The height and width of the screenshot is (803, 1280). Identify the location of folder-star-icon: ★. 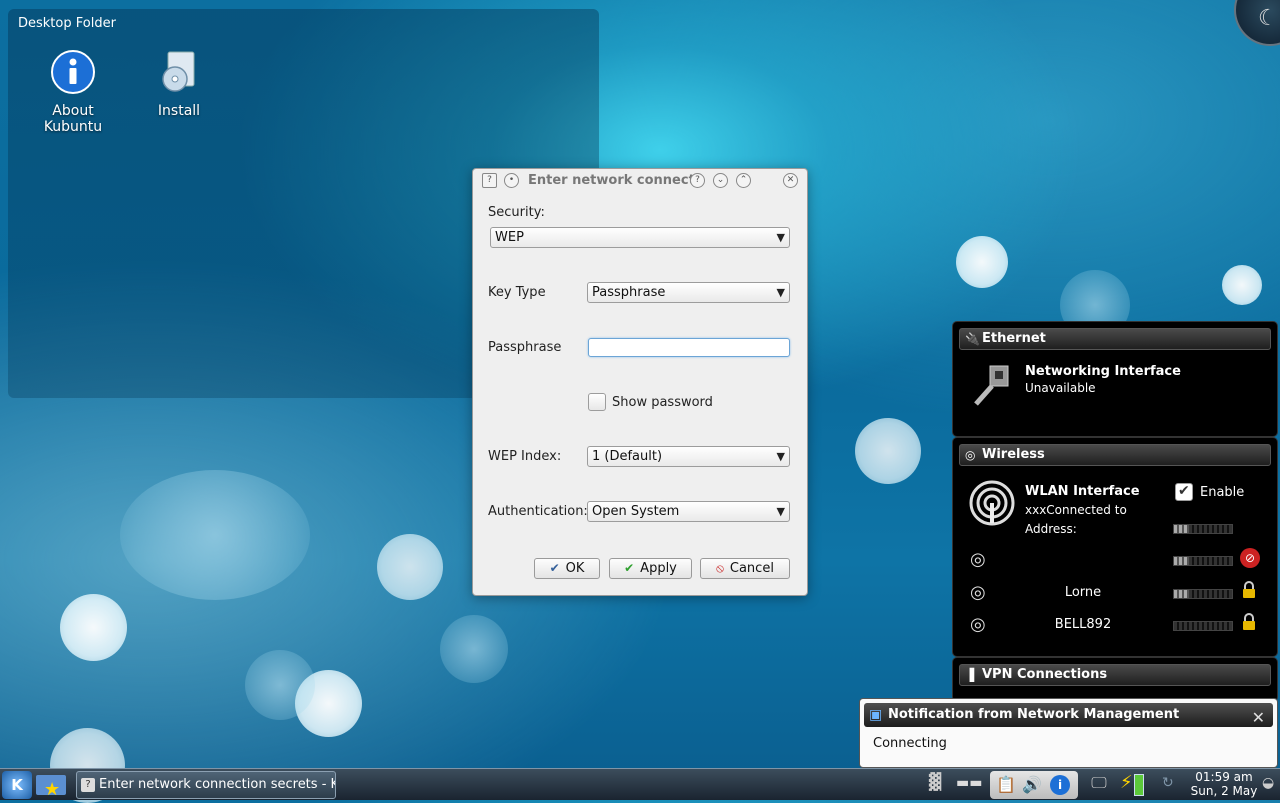
(52, 786).